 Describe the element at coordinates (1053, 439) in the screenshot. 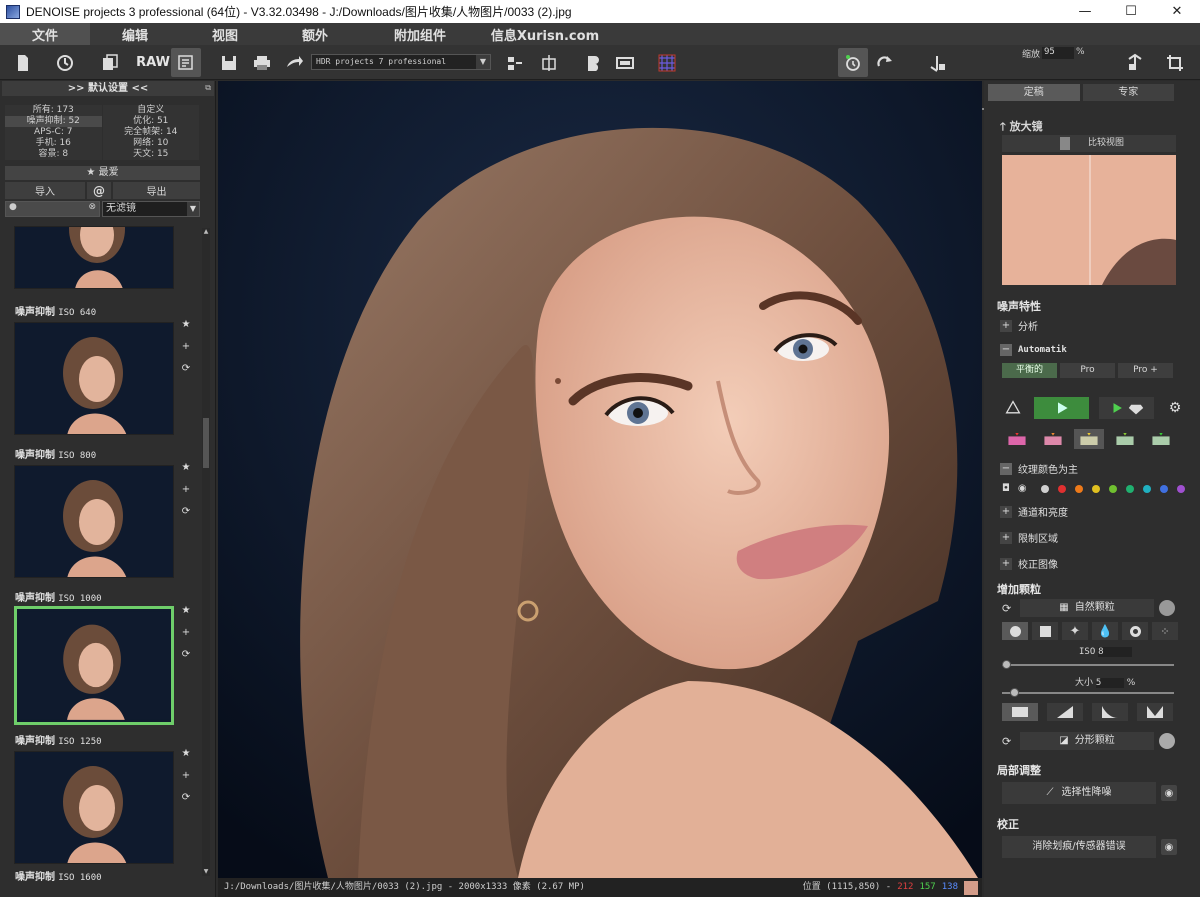

I see `style-preset-2-icon` at that location.